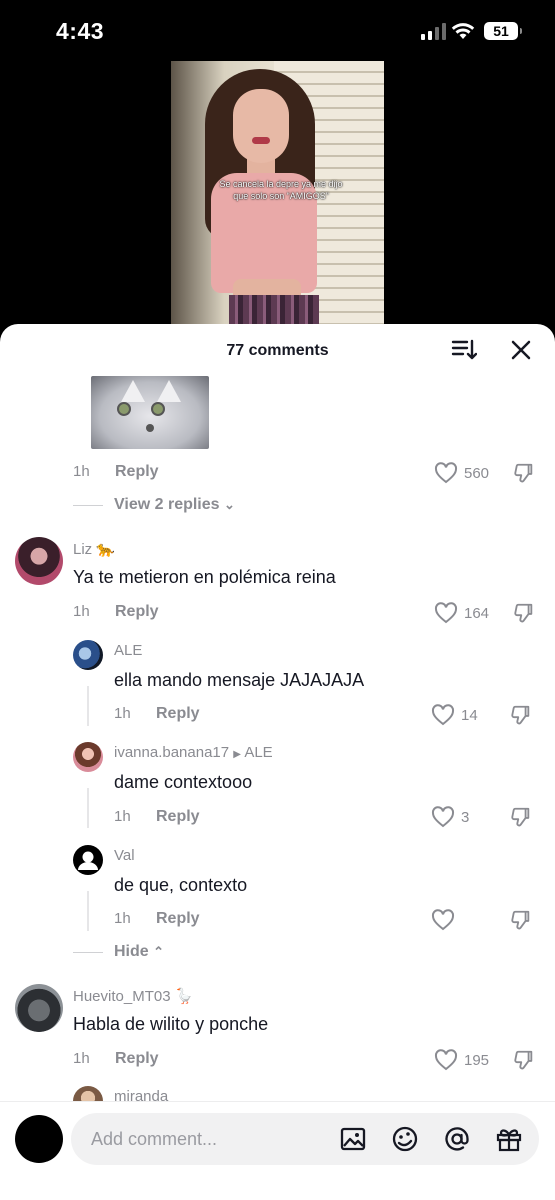 The image size is (555, 1200). Describe the element at coordinates (353, 1139) in the screenshot. I see `image-icon` at that location.